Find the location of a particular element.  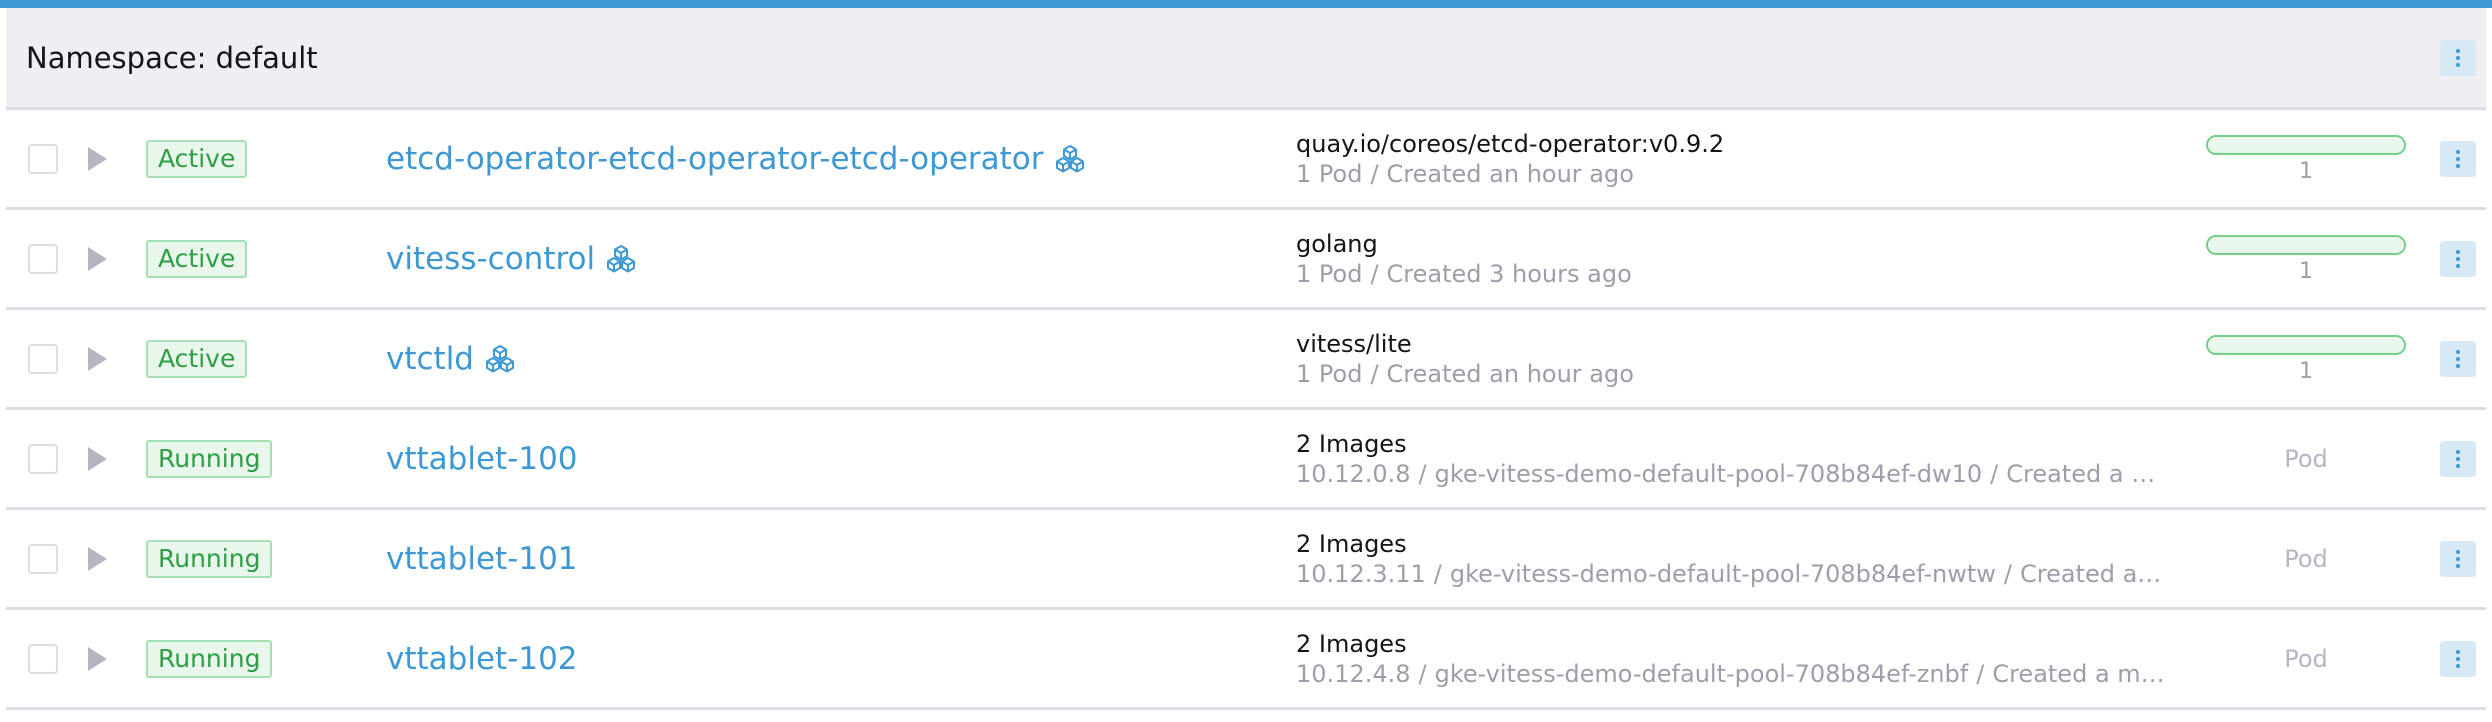

workload-name-link: vttablet-102 is located at coordinates (482, 659).